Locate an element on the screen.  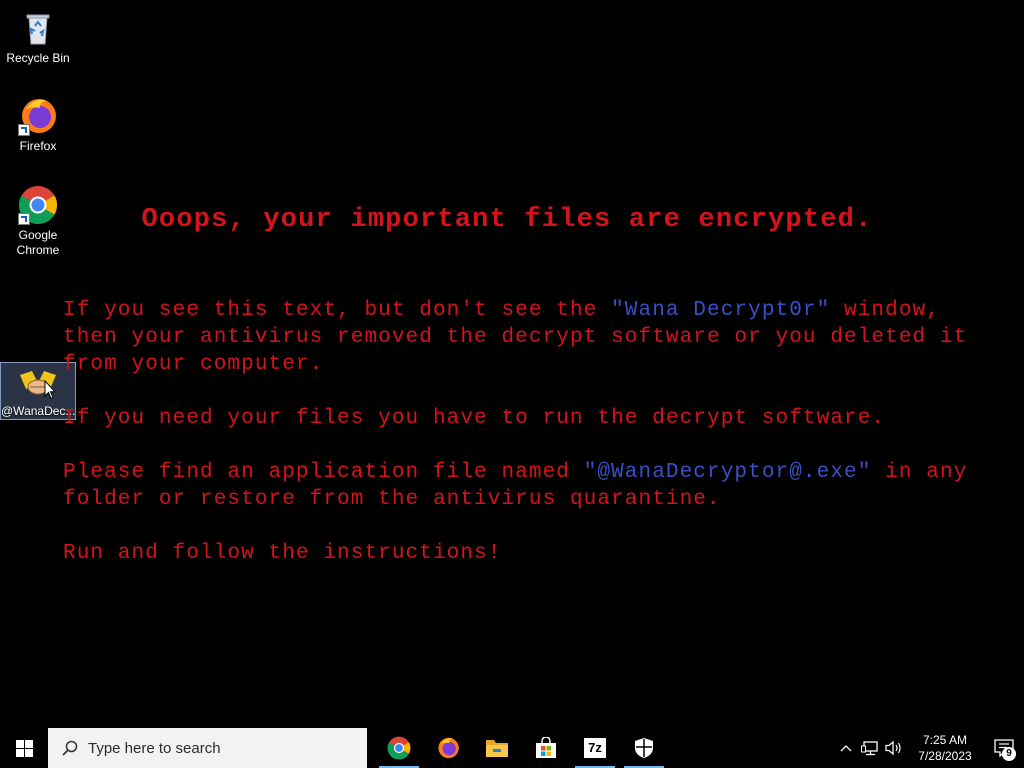
action-center-button: 9 is located at coordinates (1004, 748).